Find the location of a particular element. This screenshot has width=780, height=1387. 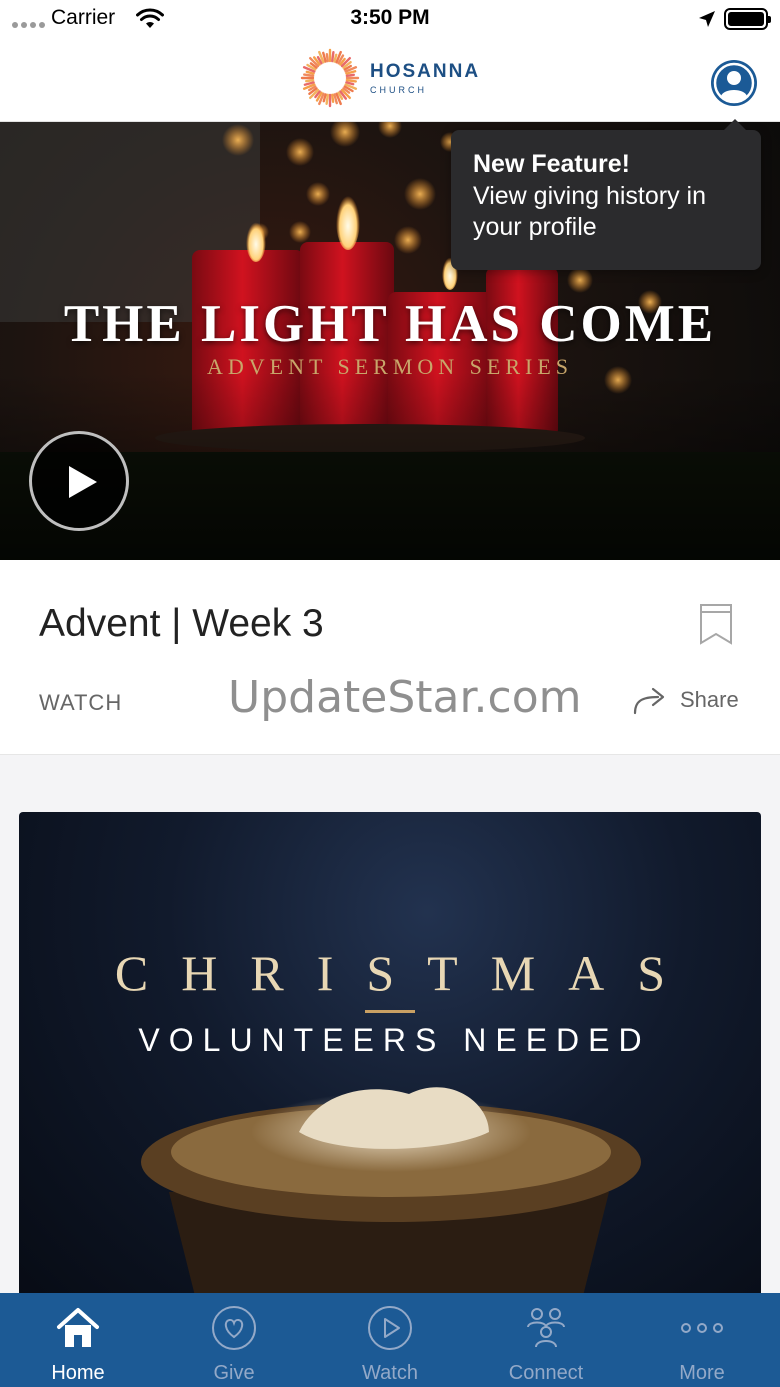

bottom-tab-bar: Home Give Watch Connect More is located at coordinates (390, 1340).